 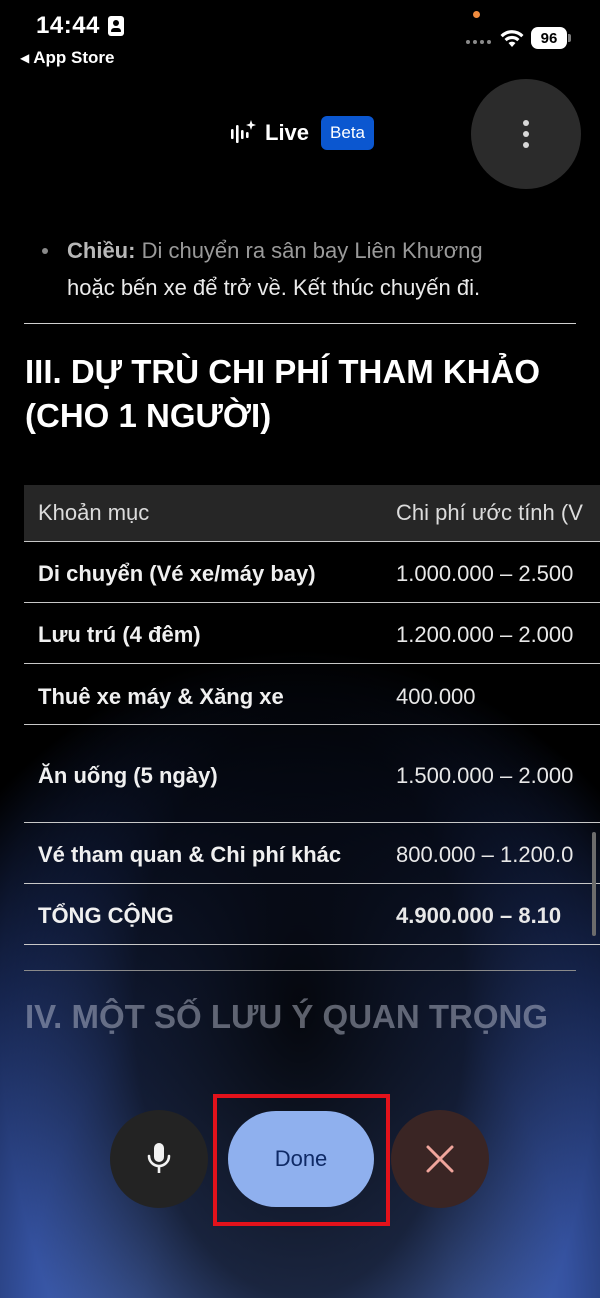 I want to click on table-row-item: Vé tham quan & Chi phí khác, so click(x=190, y=854).